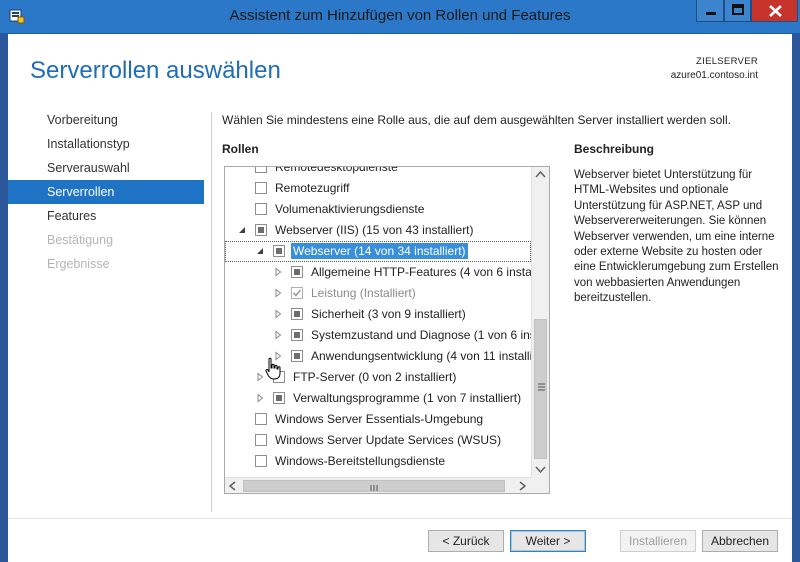 This screenshot has width=800, height=562. Describe the element at coordinates (360, 461) in the screenshot. I see `role-label: Windows-Bereitstellungsdienste` at that location.